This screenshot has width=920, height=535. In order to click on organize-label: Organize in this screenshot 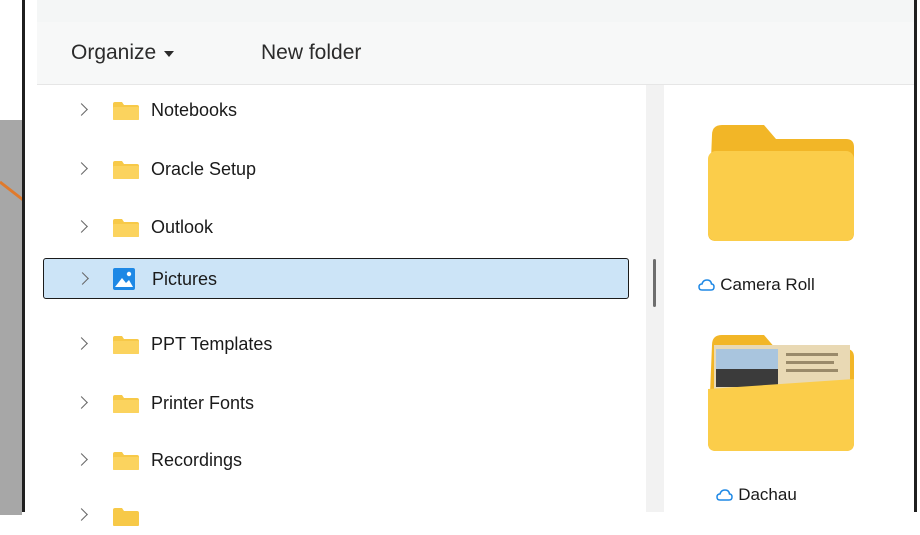, I will do `click(114, 52)`.